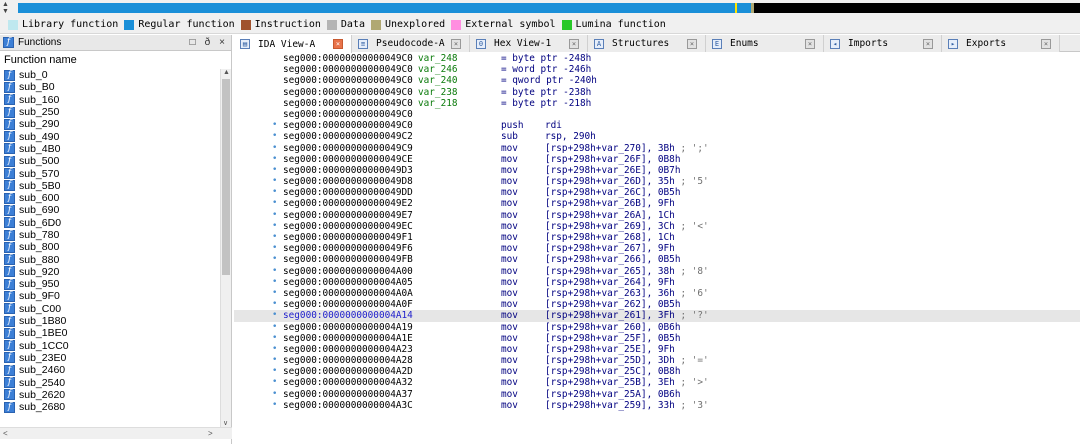  I want to click on instruction-operands: [rsp+298h+var_267], 9Fh, so click(610, 248).